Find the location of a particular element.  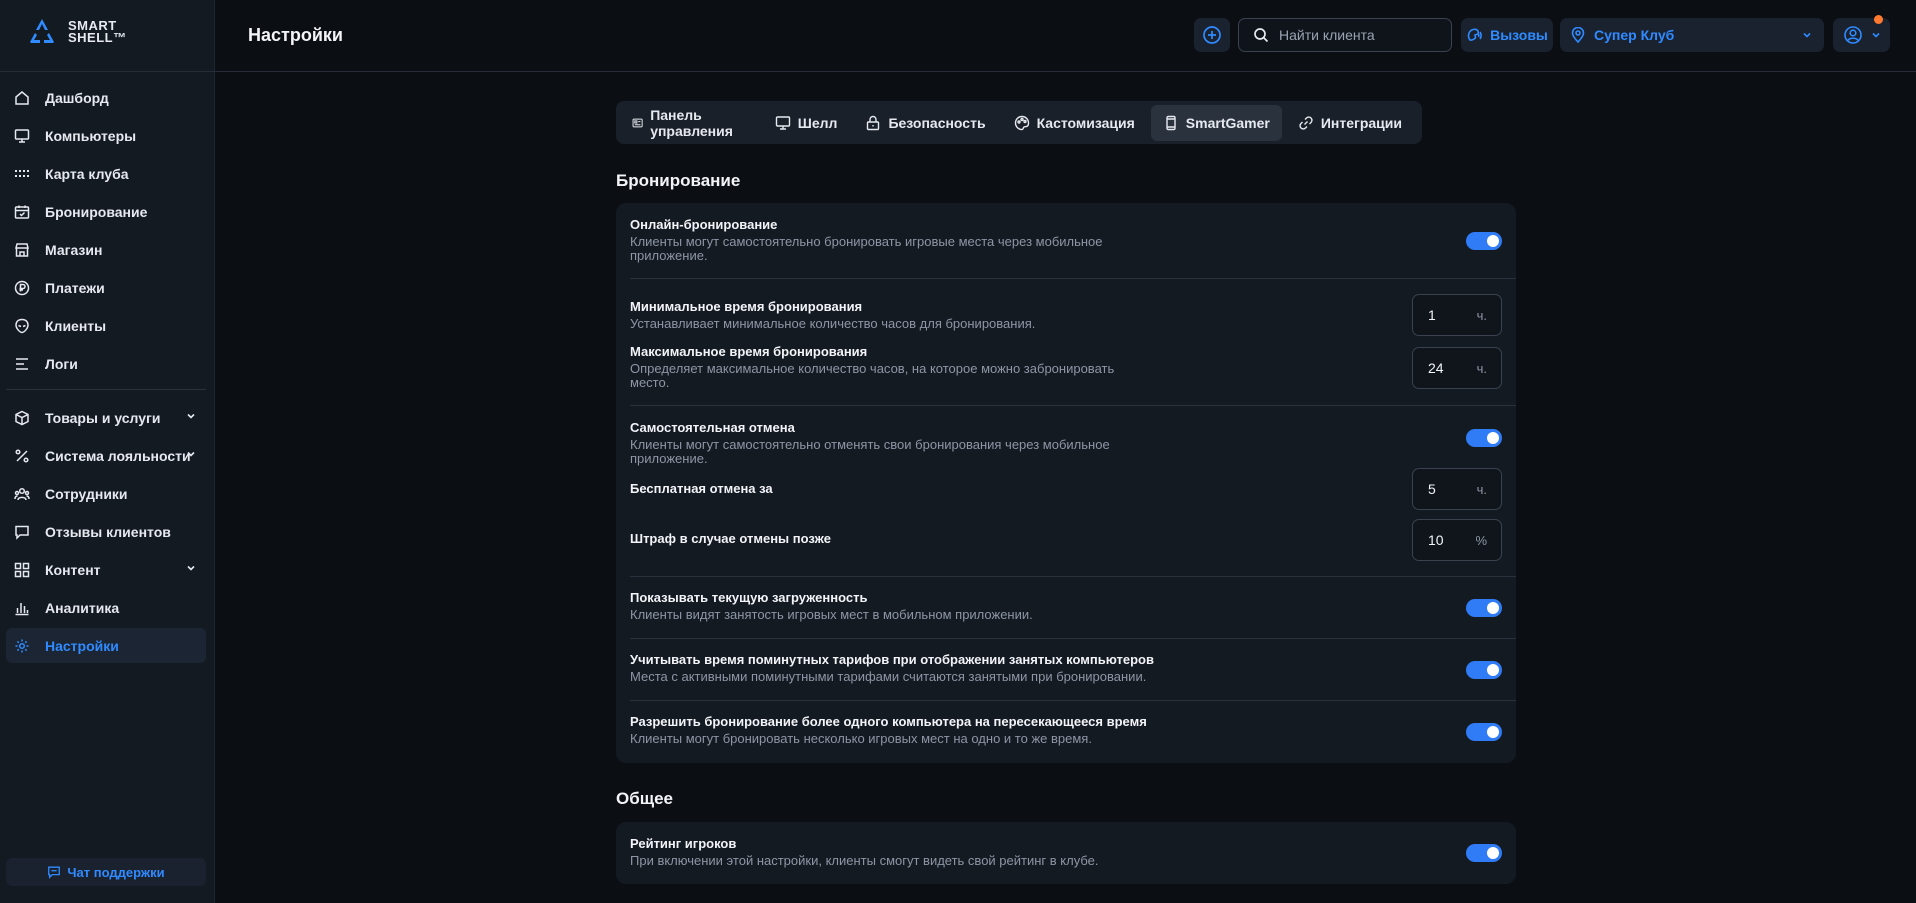

setting-title: Рейтинг игроков is located at coordinates (683, 843).